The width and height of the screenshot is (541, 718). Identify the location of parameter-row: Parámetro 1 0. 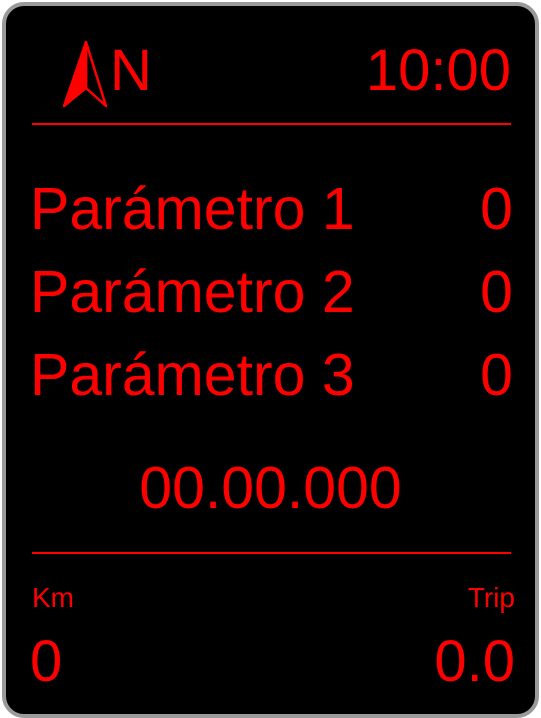
(271, 209).